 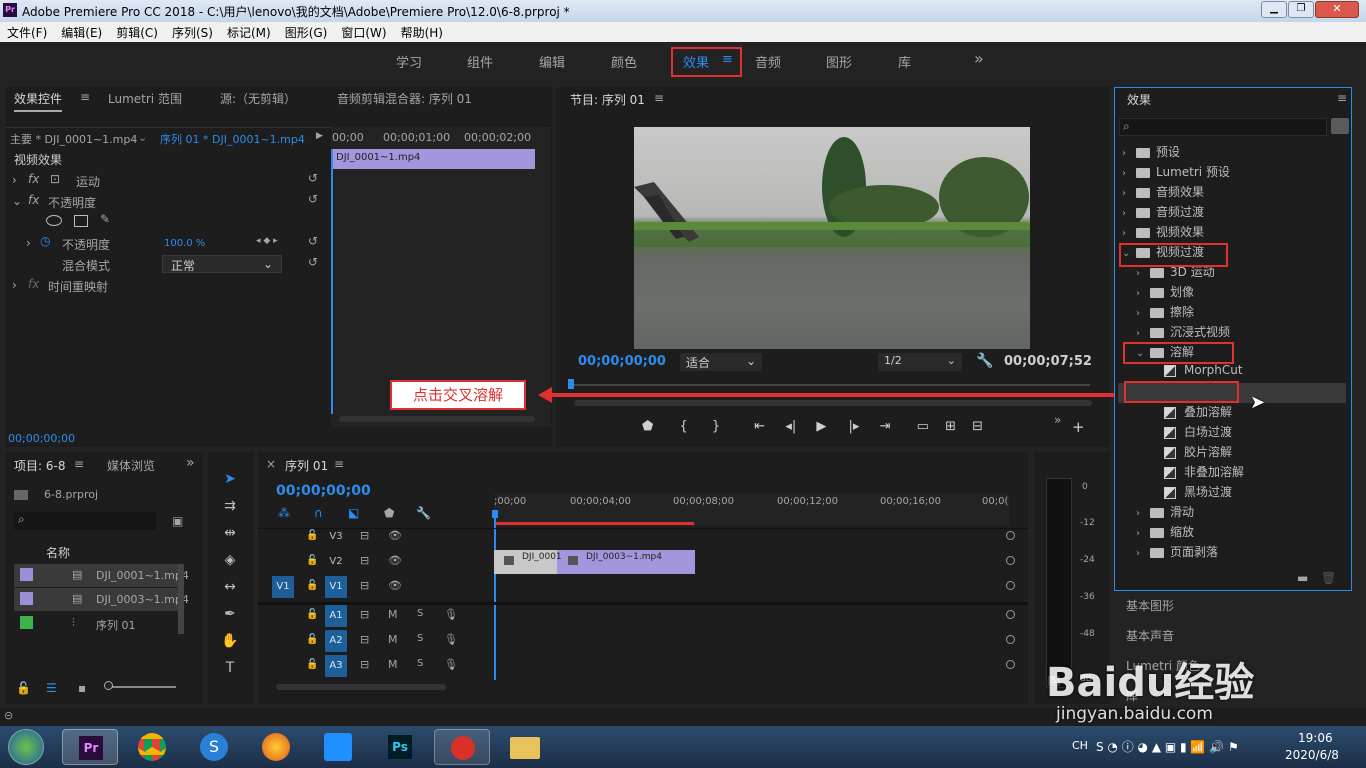 I want to click on taskbar-chrome, so click(x=152, y=747).